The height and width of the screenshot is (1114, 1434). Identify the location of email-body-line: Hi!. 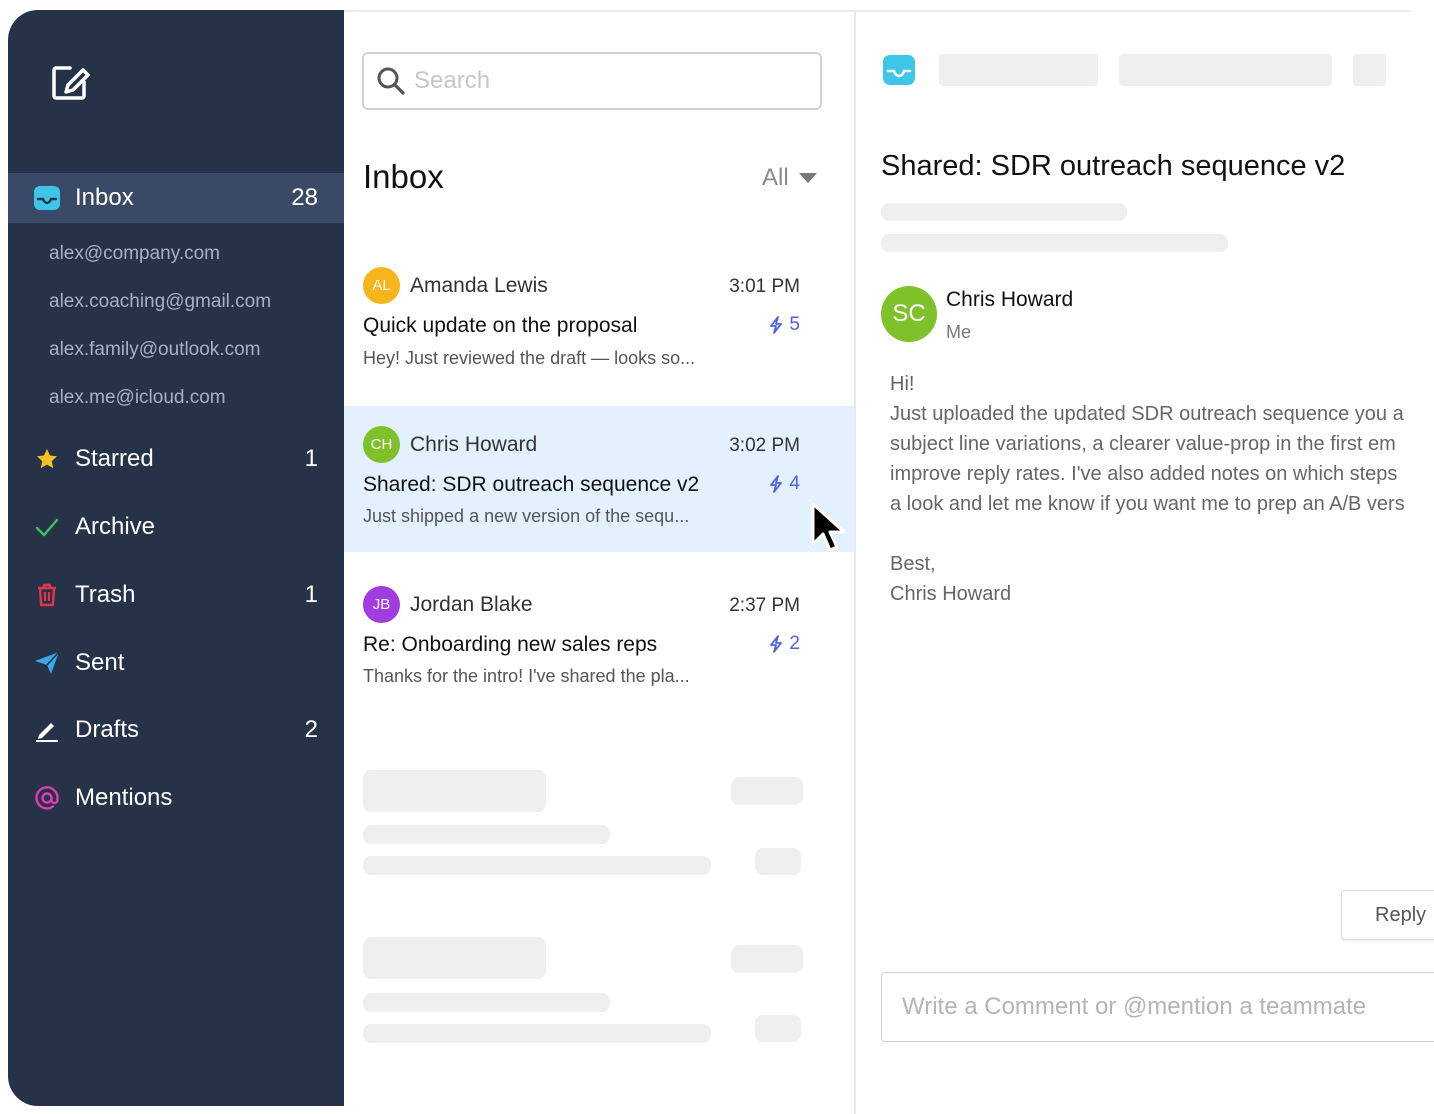
(902, 384).